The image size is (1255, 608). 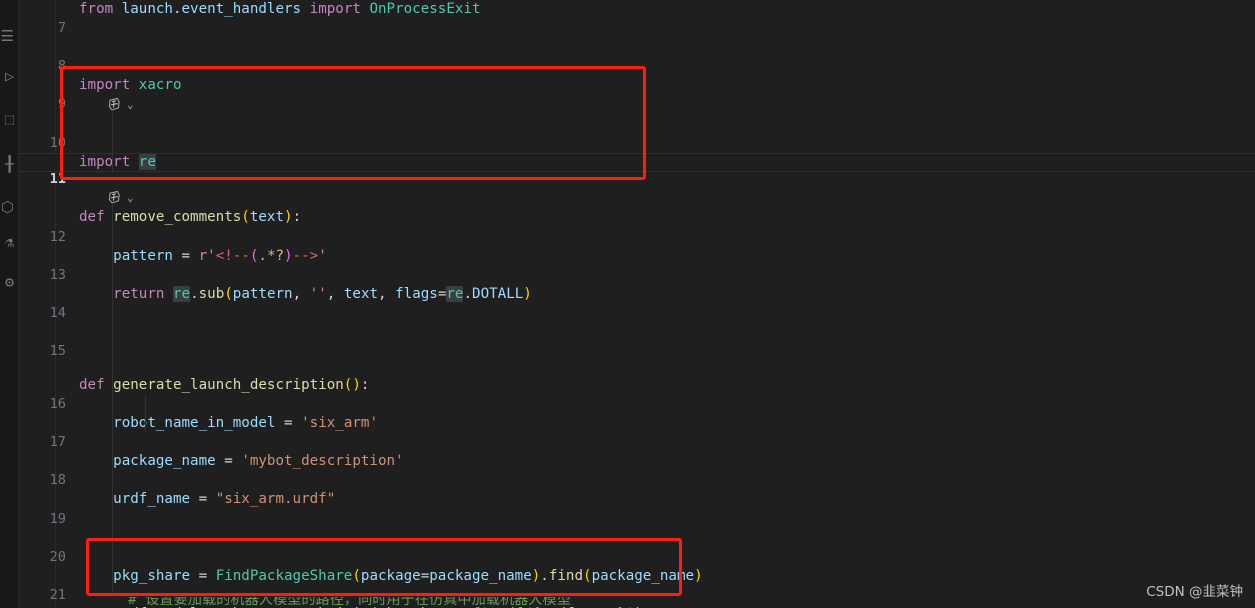 What do you see at coordinates (637, 226) in the screenshot?
I see `code-line-12: 12 def remove_comments(text):` at bounding box center [637, 226].